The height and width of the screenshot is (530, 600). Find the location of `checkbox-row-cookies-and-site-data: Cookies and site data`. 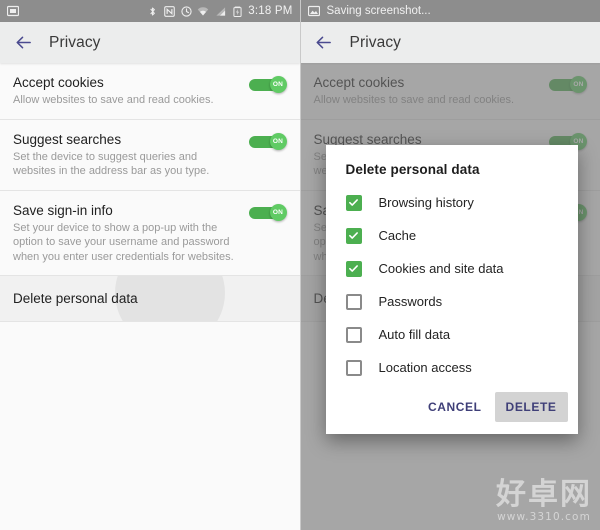

checkbox-row-cookies-and-site-data: Cookies and site data is located at coordinates (452, 268).